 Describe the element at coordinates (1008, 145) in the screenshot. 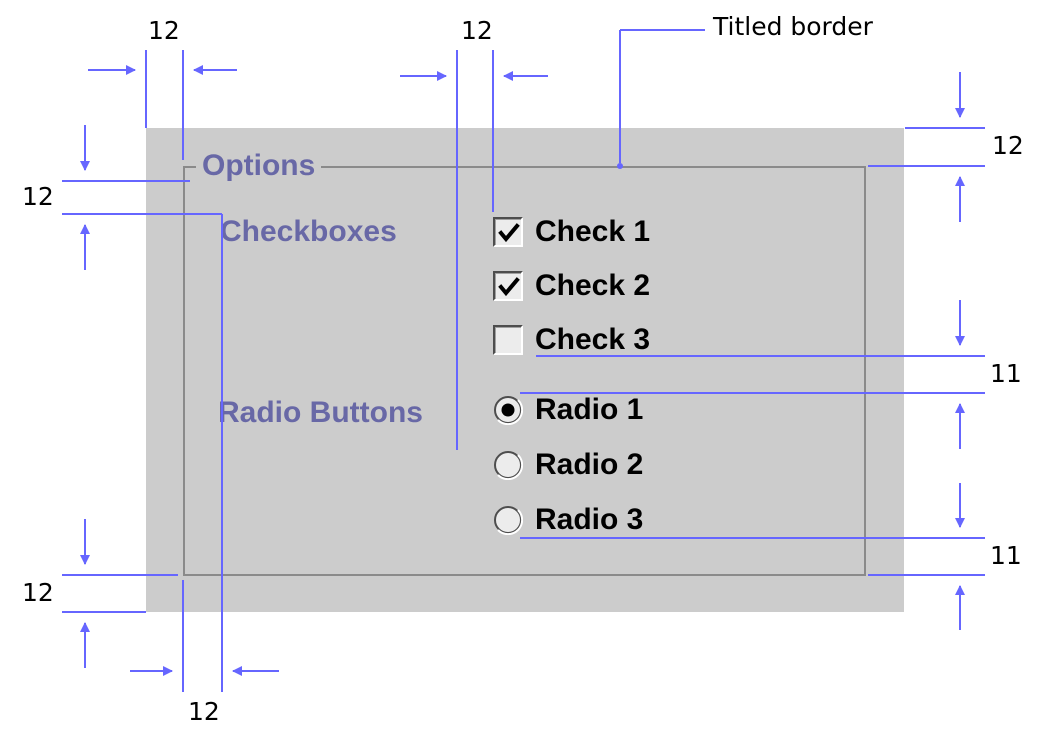

I see `spacing-label-right-top: 12` at that location.